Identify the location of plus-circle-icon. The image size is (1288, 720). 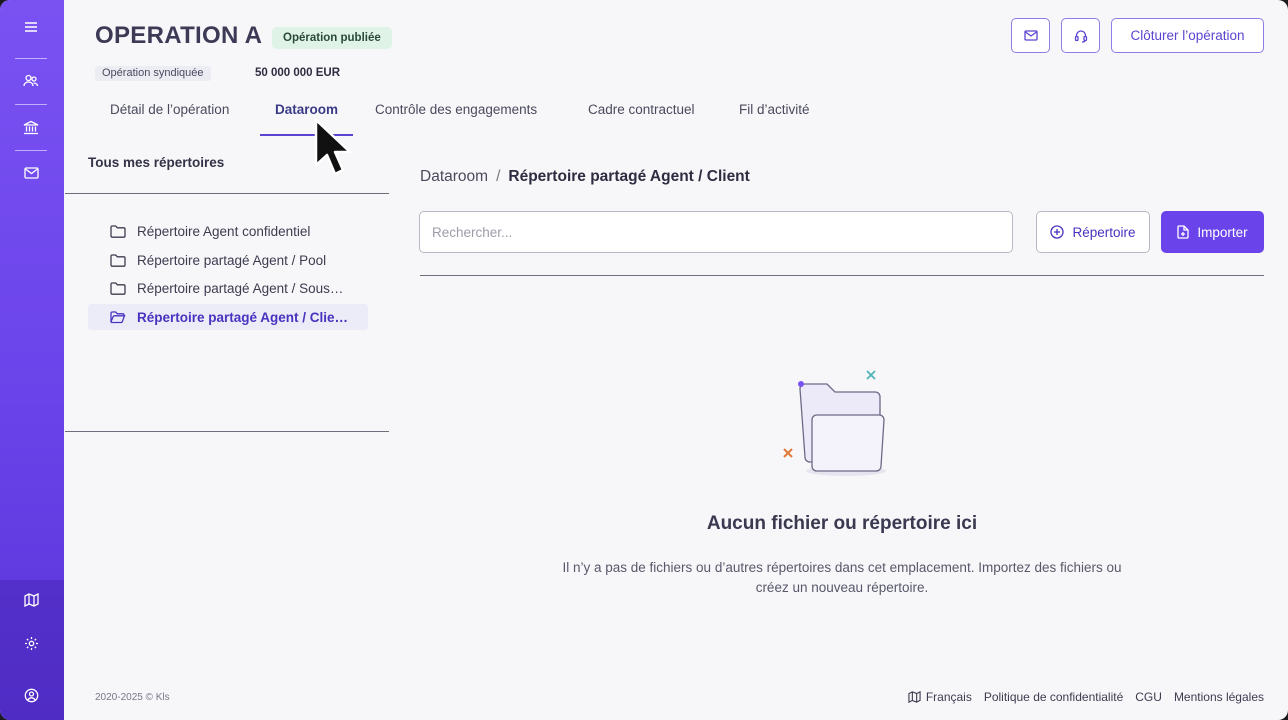
(1057, 232).